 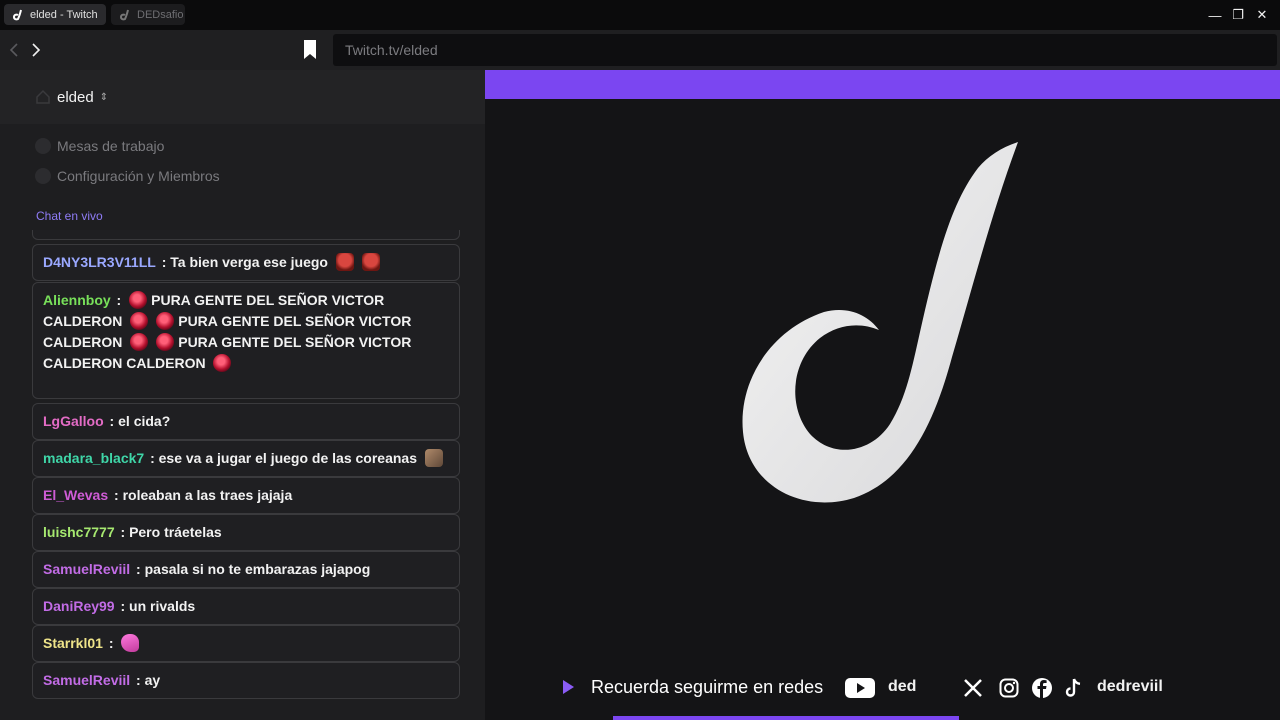 What do you see at coordinates (882, 84) in the screenshot?
I see `stream-top-bar` at bounding box center [882, 84].